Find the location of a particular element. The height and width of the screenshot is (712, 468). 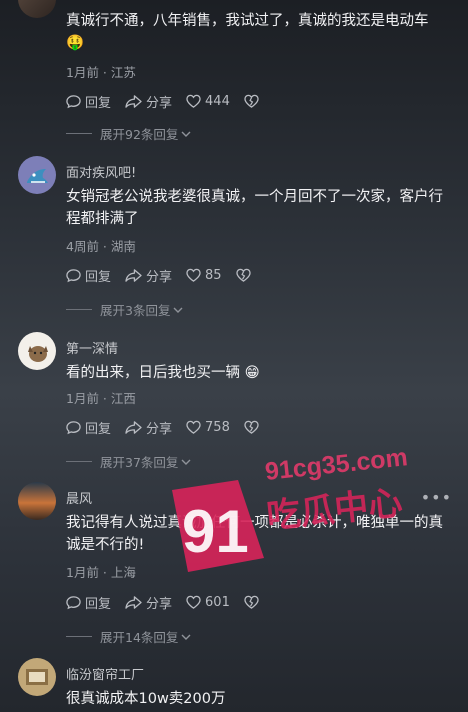

expand-label: 展开92条回复 is located at coordinates (139, 134).